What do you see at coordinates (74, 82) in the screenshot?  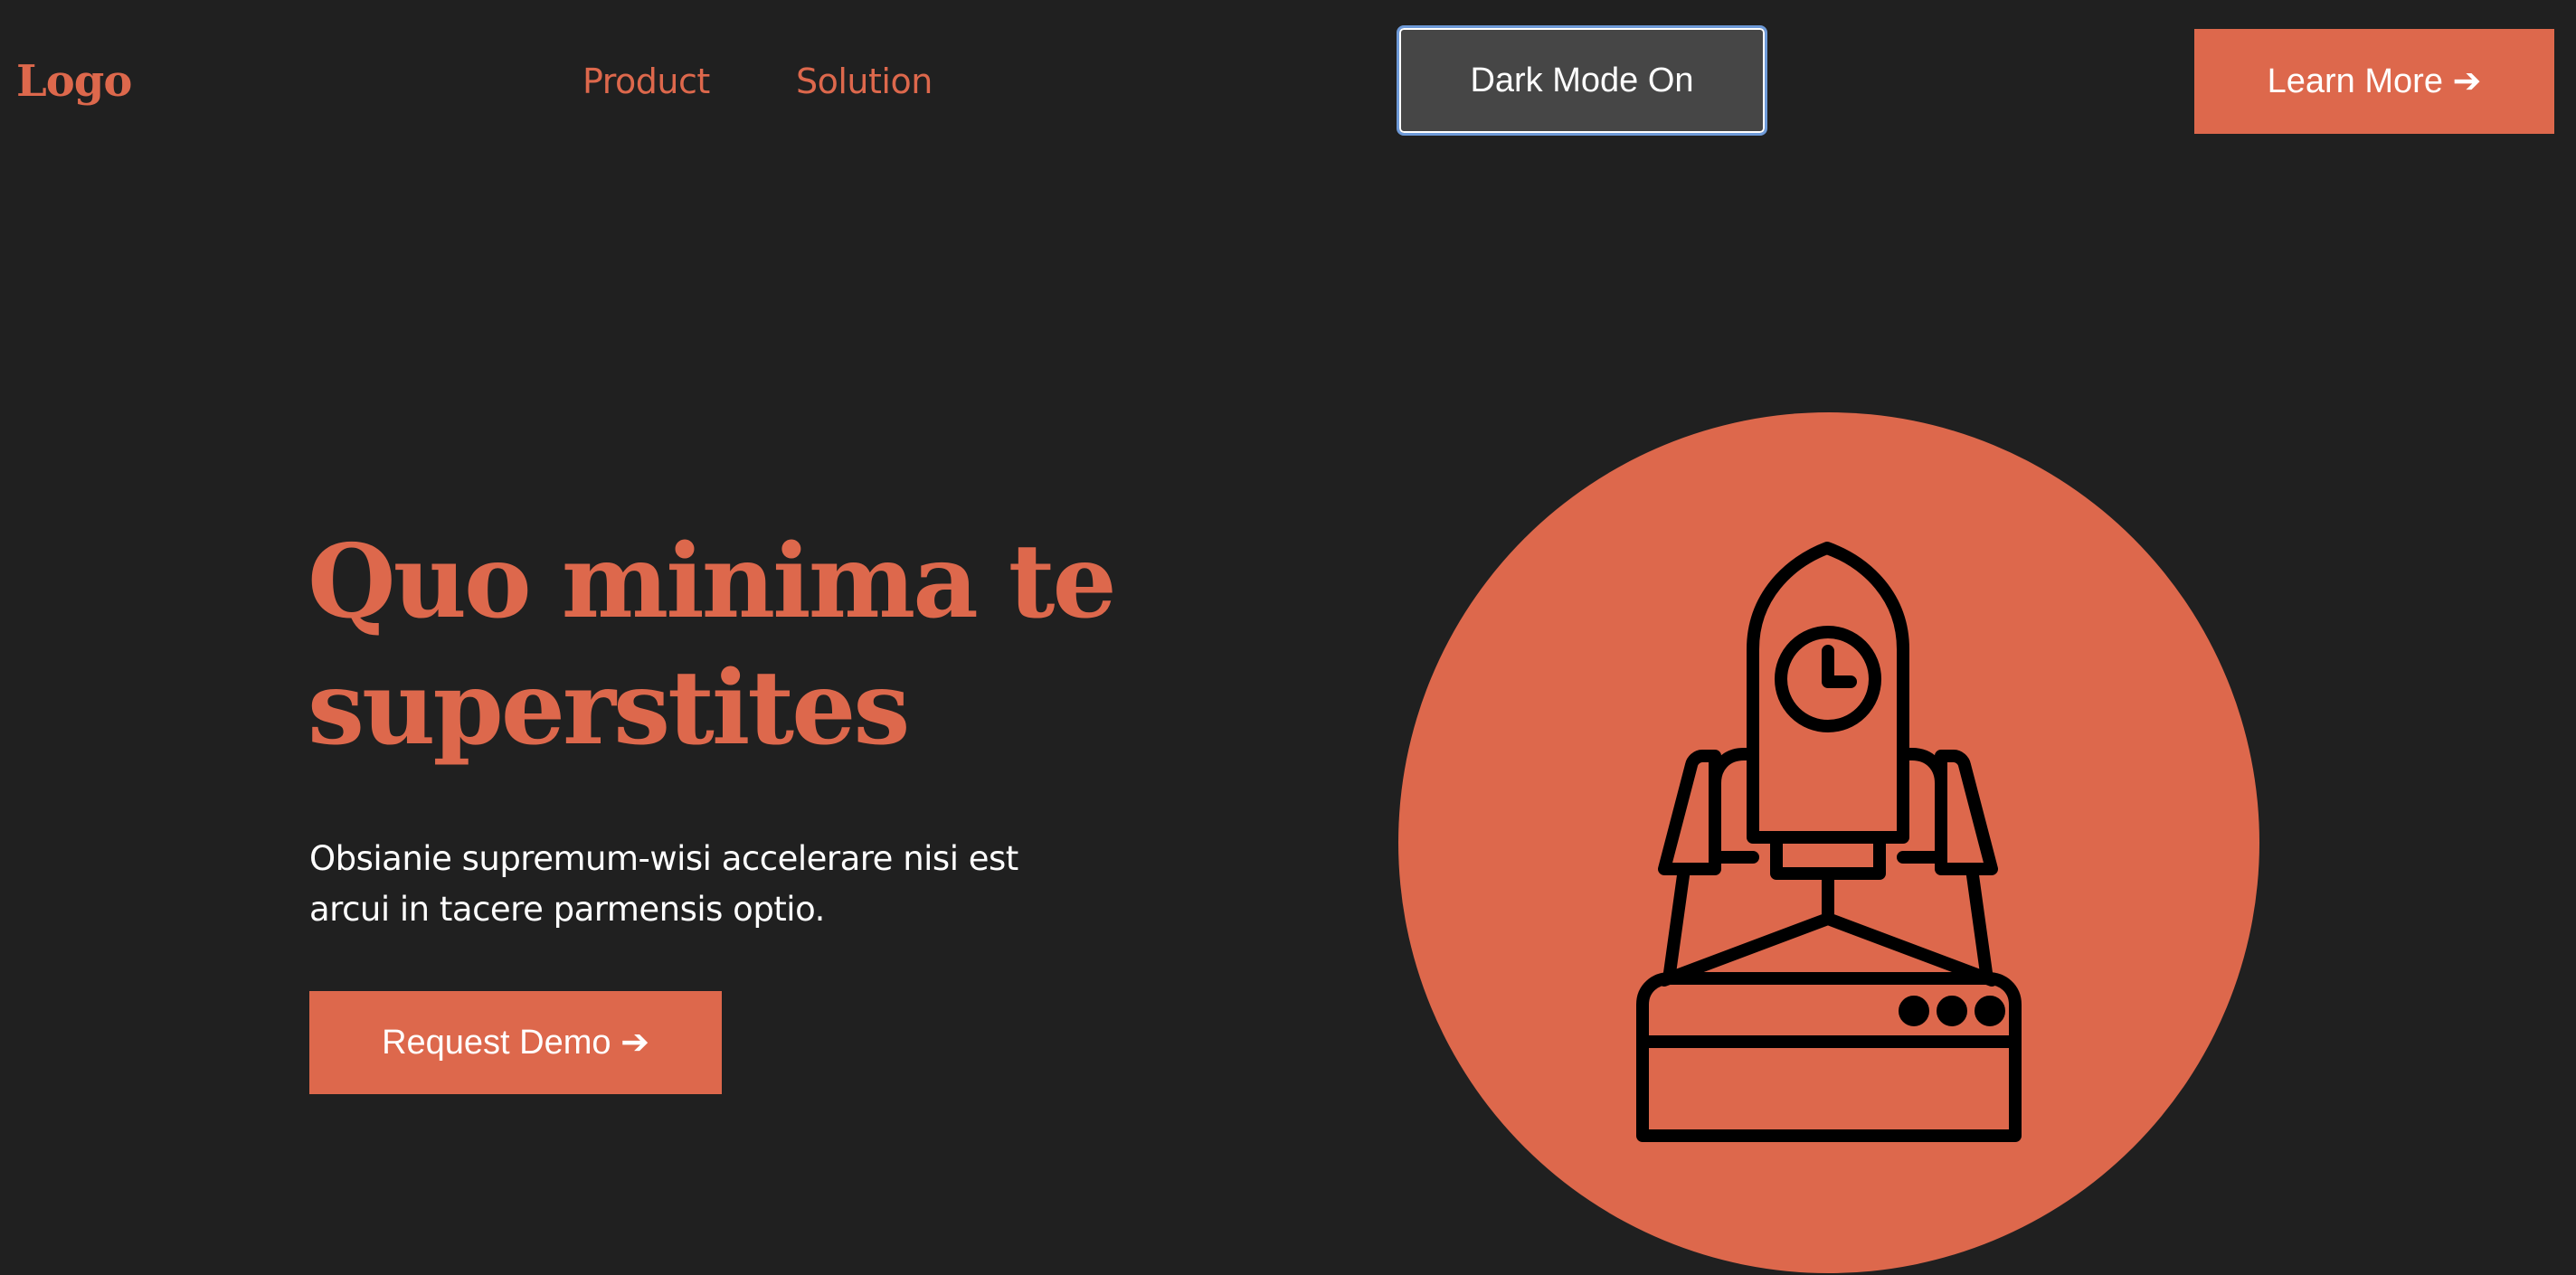 I see `logo: Logo` at bounding box center [74, 82].